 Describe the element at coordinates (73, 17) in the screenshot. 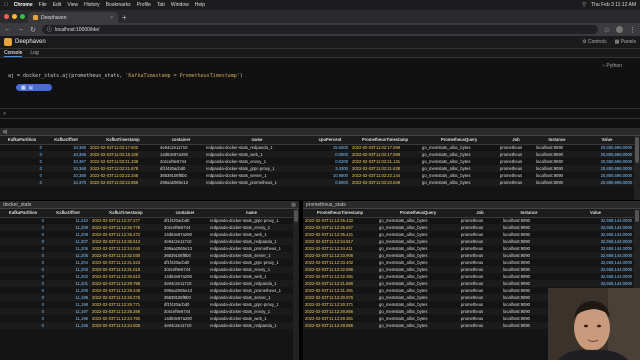

I see `browser-tab-deephaven: Deephaven ×` at that location.